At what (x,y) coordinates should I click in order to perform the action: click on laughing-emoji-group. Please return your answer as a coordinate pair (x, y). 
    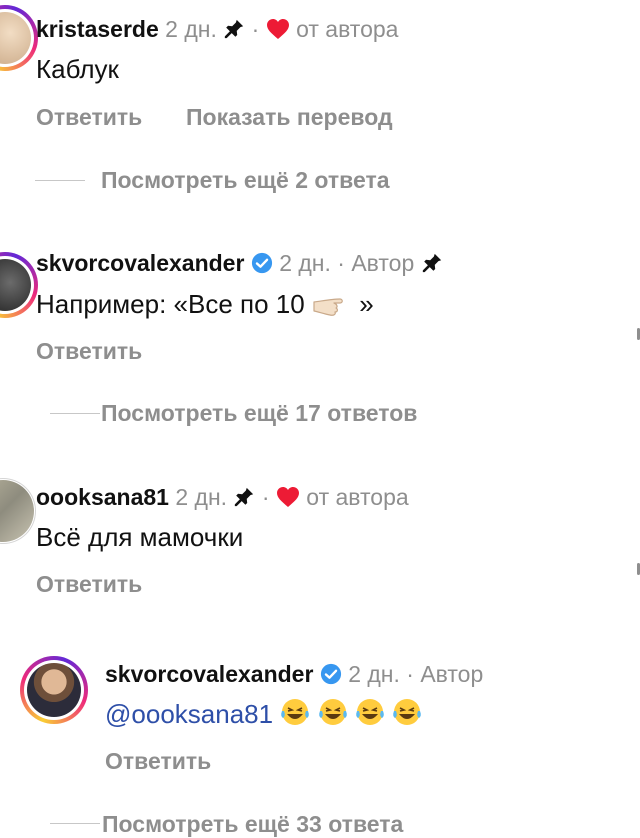
    Looking at the image, I should click on (351, 714).